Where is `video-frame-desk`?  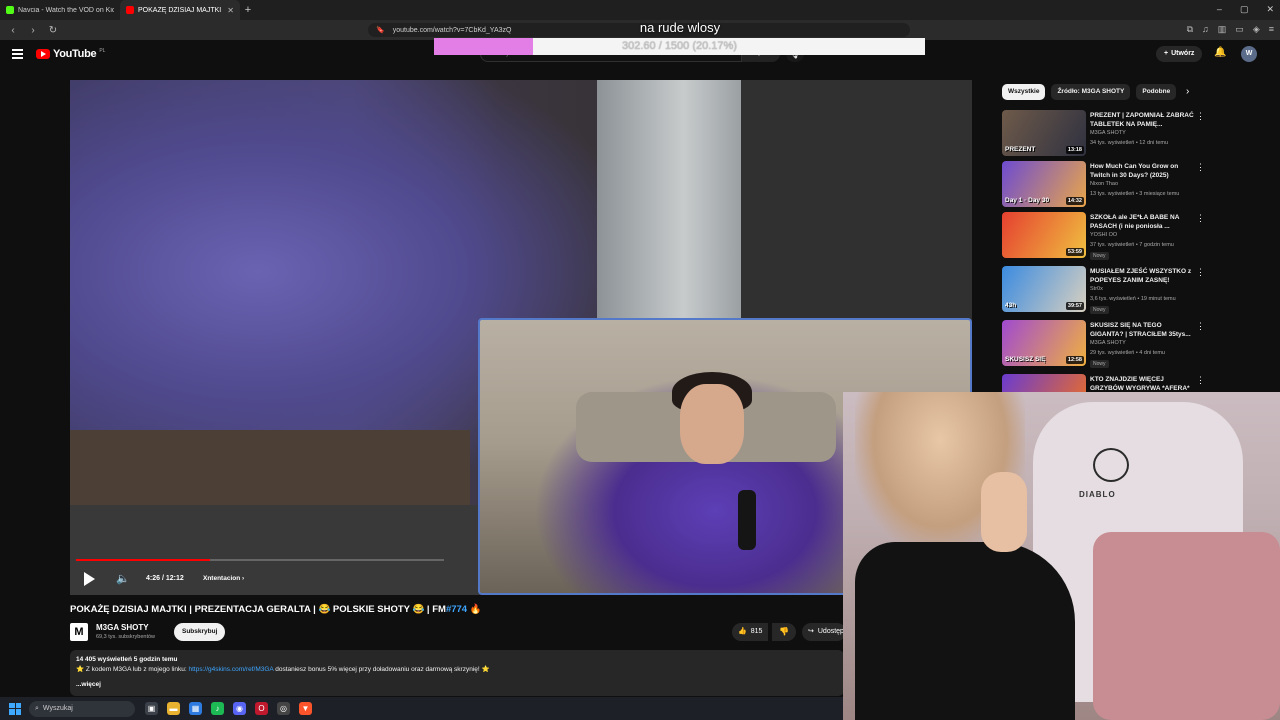
video-frame-desk is located at coordinates (270, 470).